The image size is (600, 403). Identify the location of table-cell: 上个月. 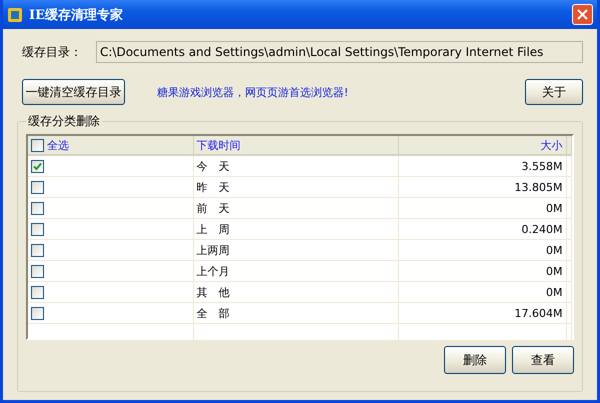
(295, 271).